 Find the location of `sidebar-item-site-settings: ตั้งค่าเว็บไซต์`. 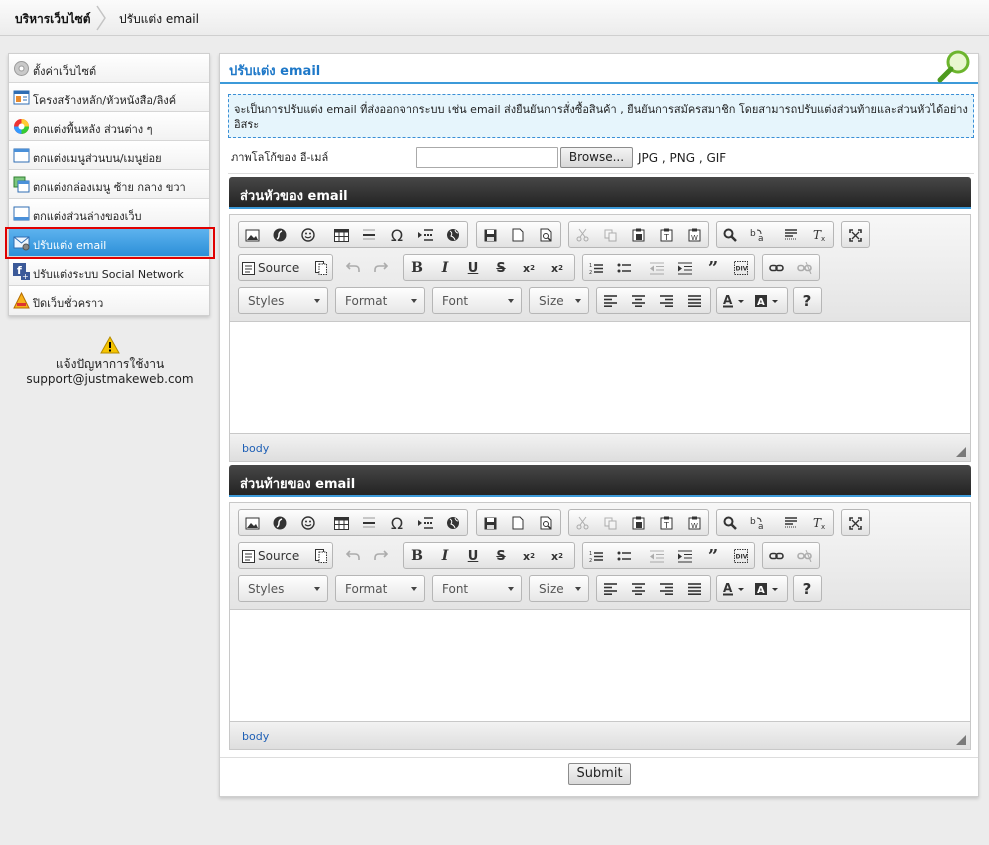

sidebar-item-site-settings: ตั้งค่าเว็บไซต์ is located at coordinates (109, 68).